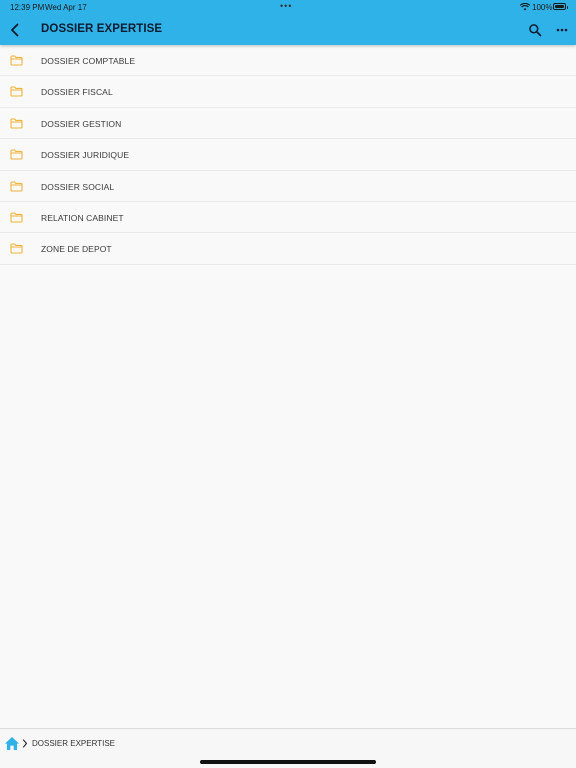  I want to click on folder-label: DOSSIER JURIDIQUE, so click(85, 155).